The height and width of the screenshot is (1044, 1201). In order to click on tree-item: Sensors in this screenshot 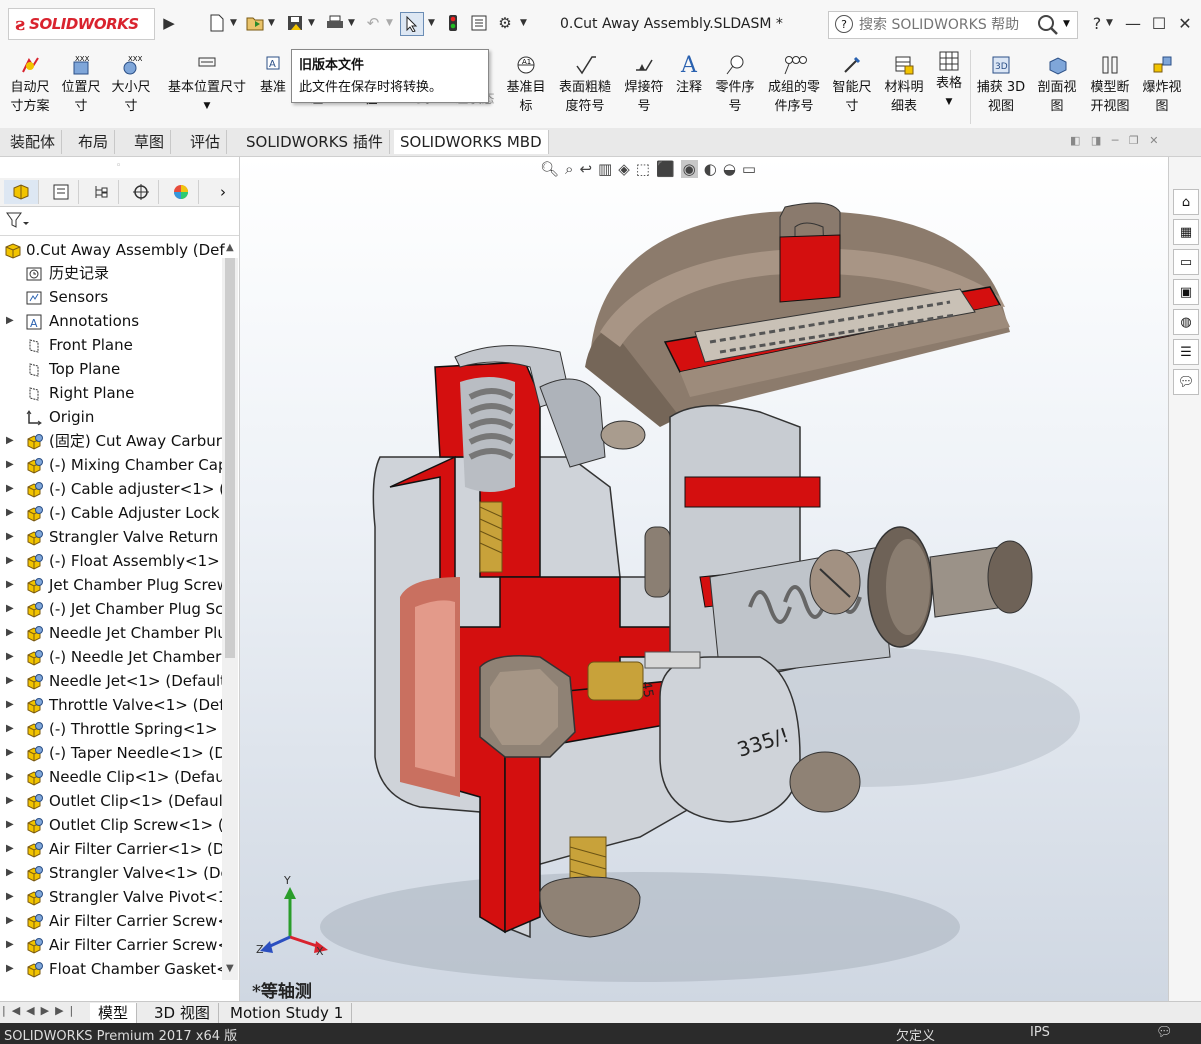, I will do `click(111, 297)`.